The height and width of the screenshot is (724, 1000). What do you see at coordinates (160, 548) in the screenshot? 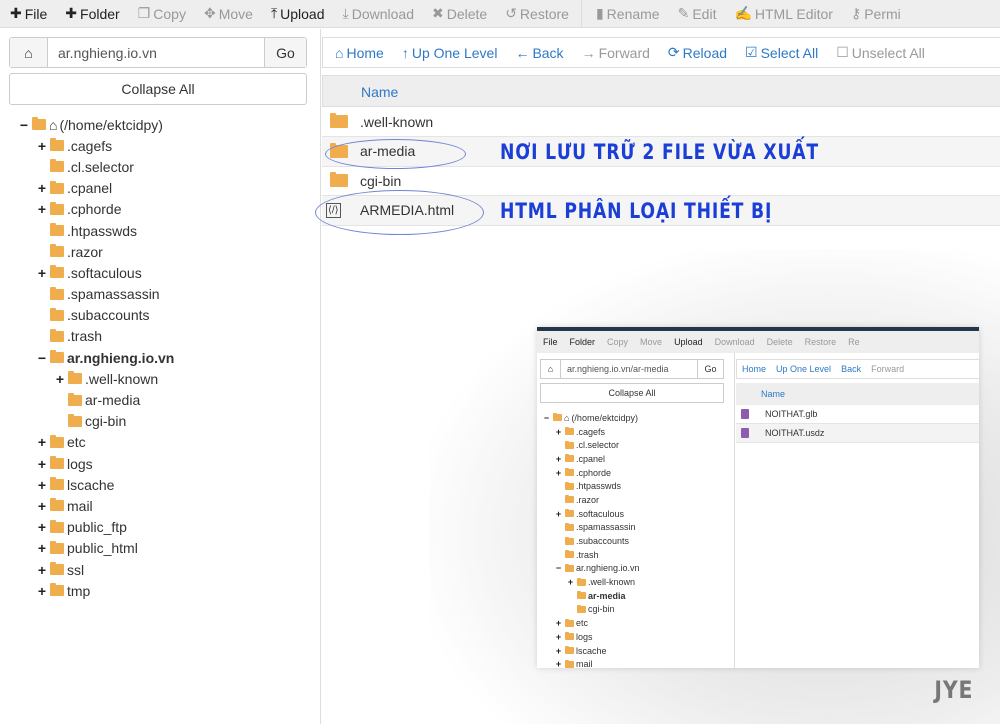
I see `tree-item: + public_html` at bounding box center [160, 548].